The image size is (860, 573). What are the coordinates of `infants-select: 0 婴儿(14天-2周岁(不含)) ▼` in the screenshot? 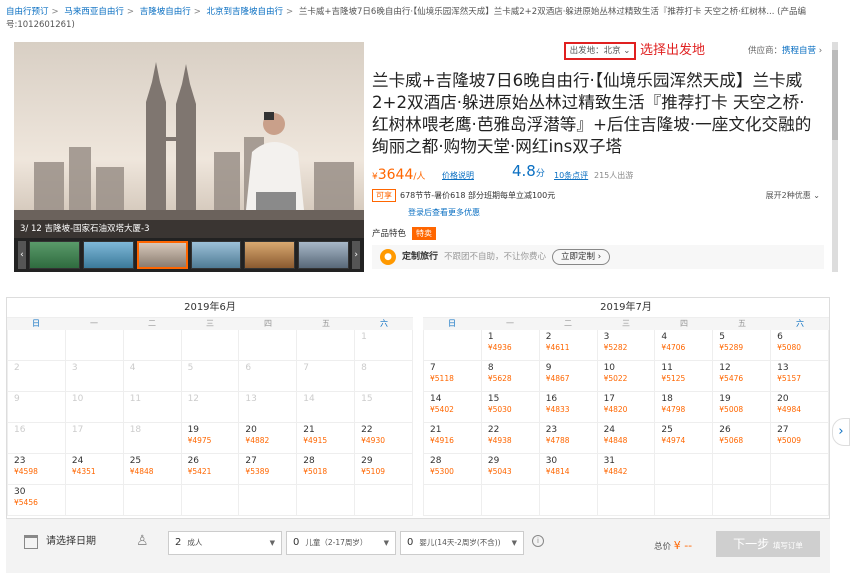 It's located at (462, 543).